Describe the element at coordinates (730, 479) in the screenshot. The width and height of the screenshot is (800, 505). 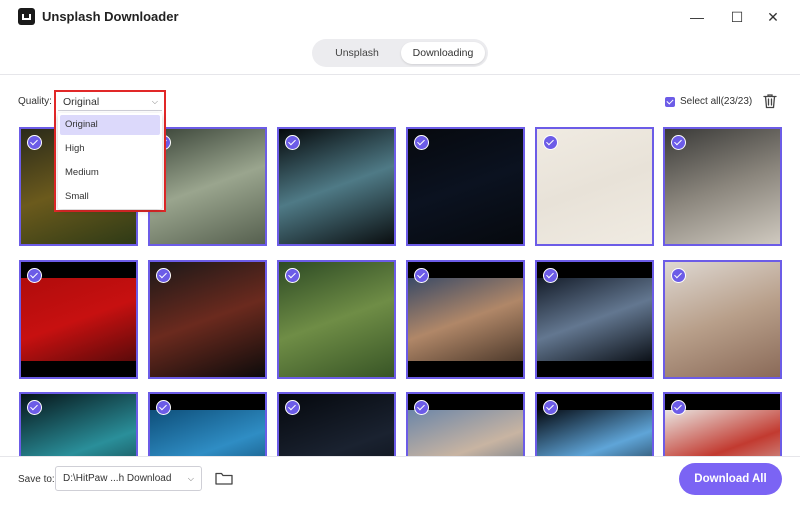
I see `download-all-button: Download All` at that location.